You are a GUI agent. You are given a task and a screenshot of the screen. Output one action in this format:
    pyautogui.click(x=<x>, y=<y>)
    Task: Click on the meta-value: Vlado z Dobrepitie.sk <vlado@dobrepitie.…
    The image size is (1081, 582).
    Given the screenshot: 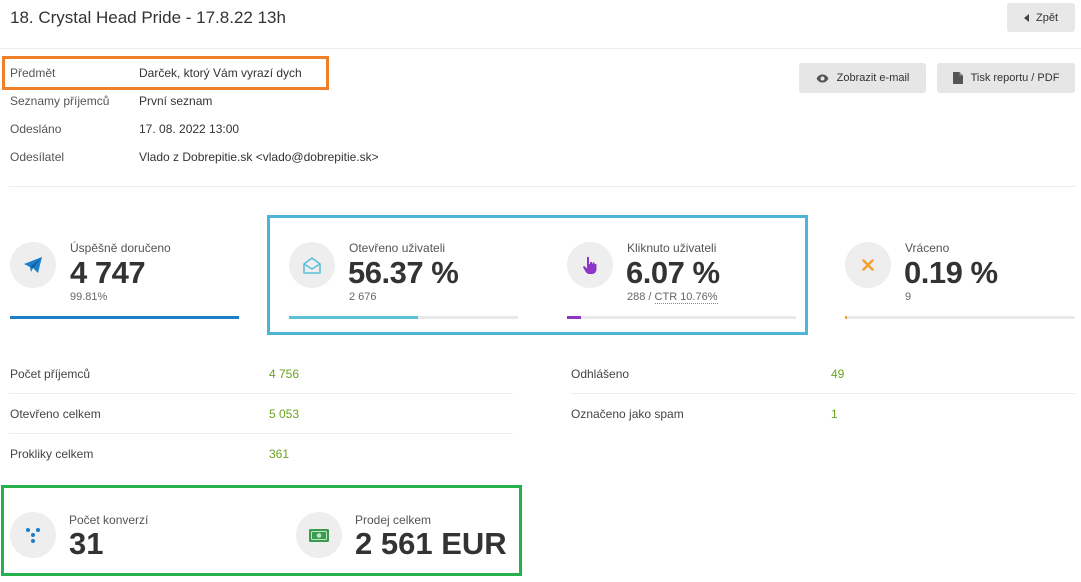 What is the action you would take?
    pyautogui.click(x=259, y=157)
    